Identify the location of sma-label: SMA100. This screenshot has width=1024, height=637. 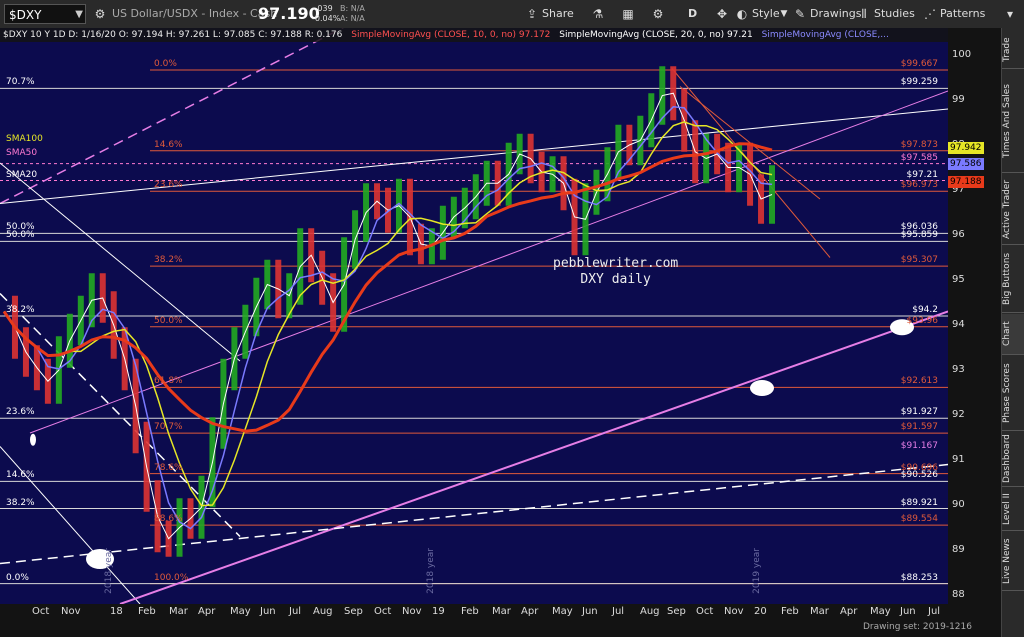
(24, 139).